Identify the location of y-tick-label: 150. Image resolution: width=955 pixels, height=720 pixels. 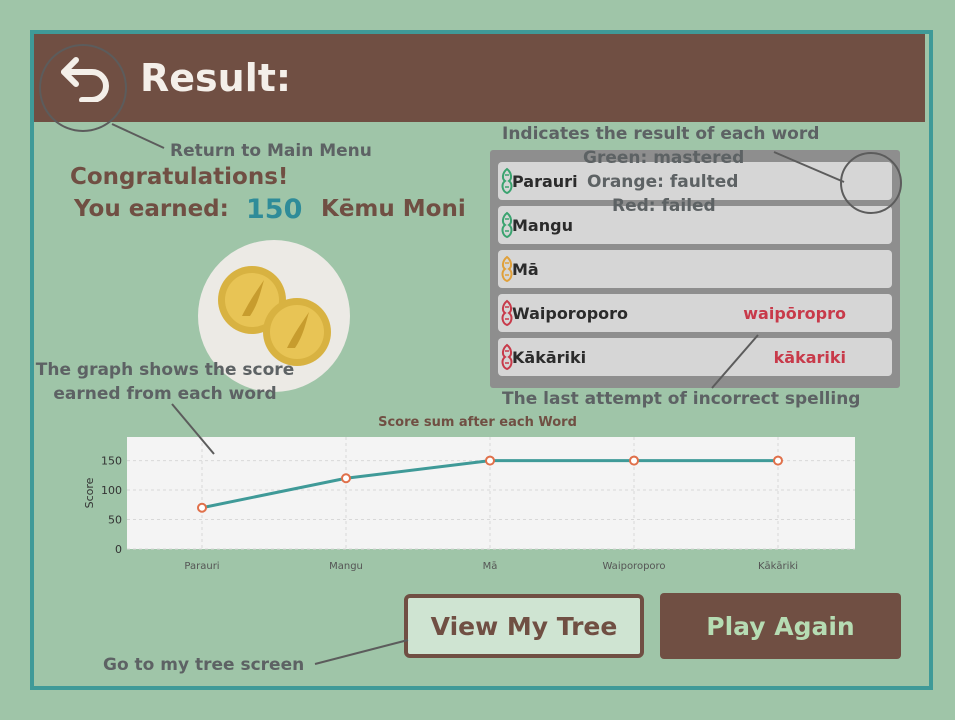
(111, 461).